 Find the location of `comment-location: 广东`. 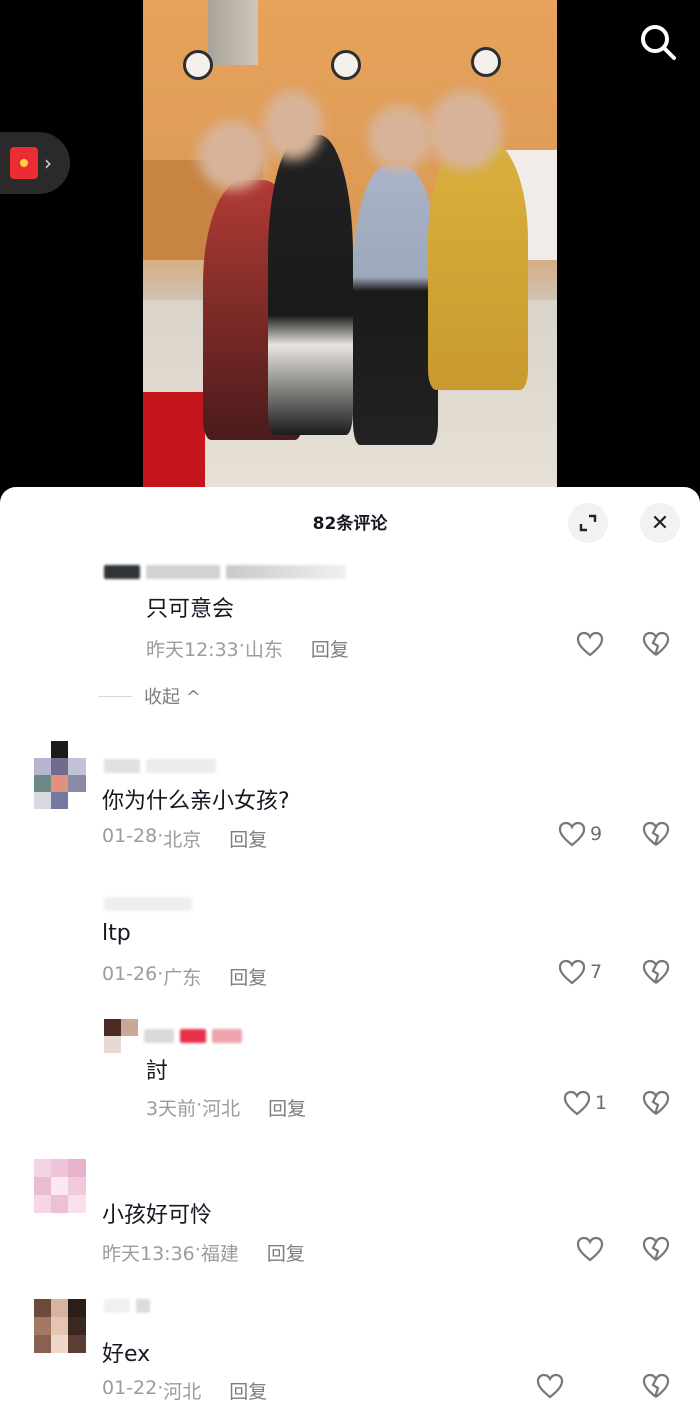

comment-location: 广东 is located at coordinates (182, 978).